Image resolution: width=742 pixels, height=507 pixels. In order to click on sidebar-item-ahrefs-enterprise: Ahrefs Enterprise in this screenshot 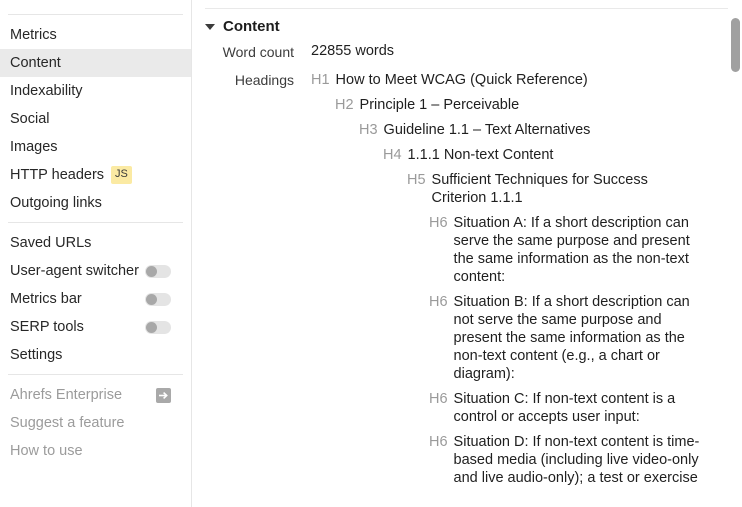, I will do `click(95, 395)`.